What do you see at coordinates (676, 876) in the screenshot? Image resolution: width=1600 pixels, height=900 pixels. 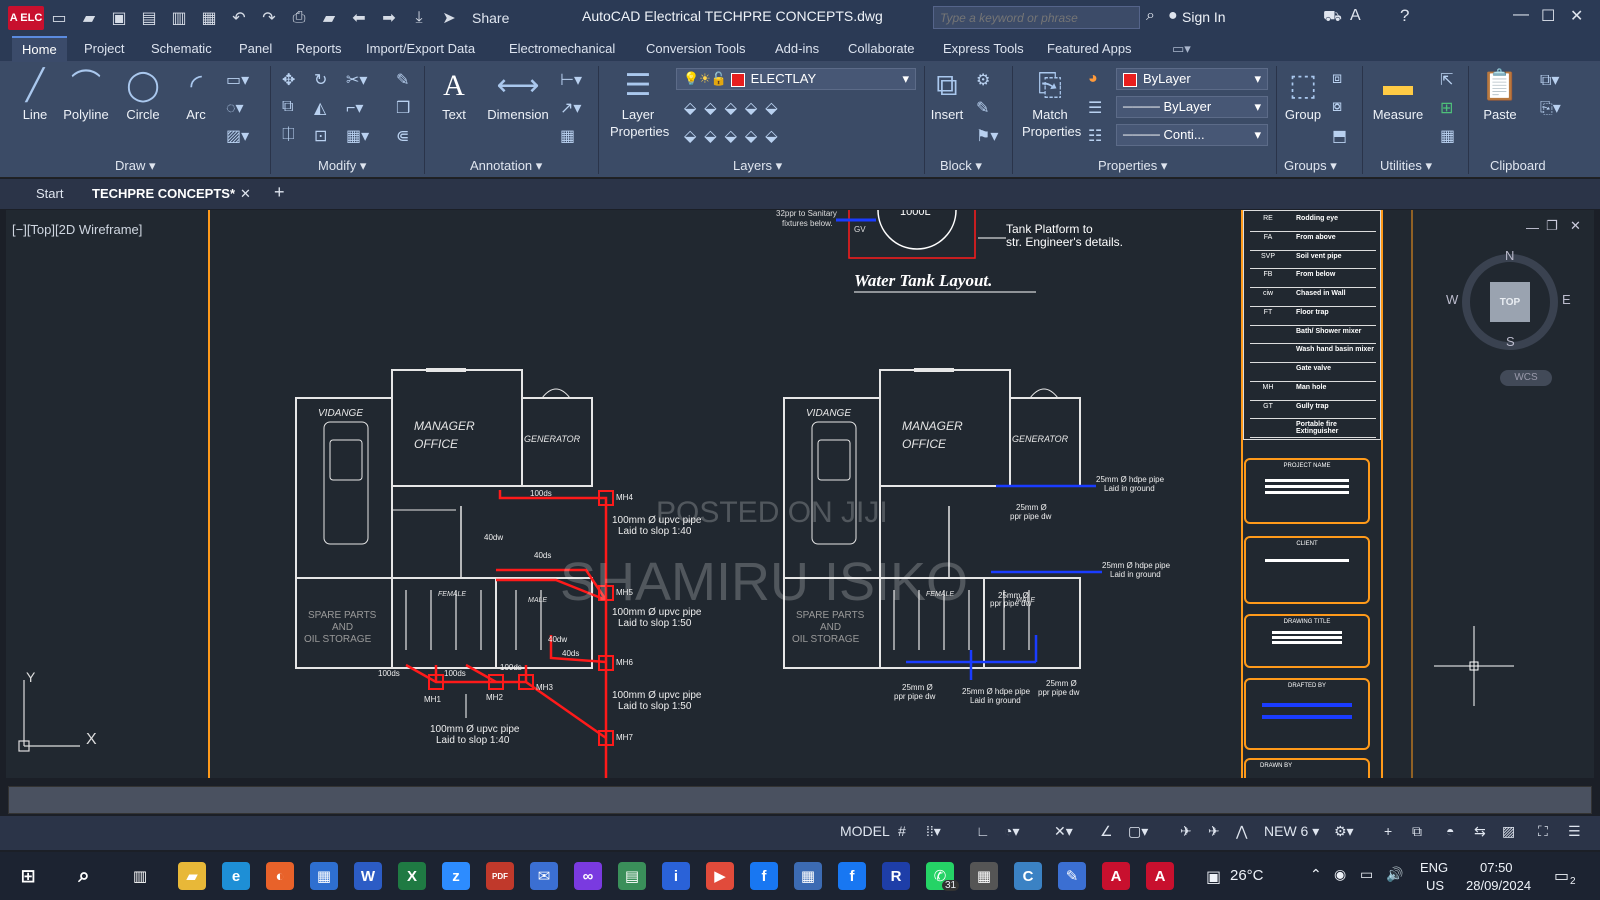 I see `imo-icon: i` at bounding box center [676, 876].